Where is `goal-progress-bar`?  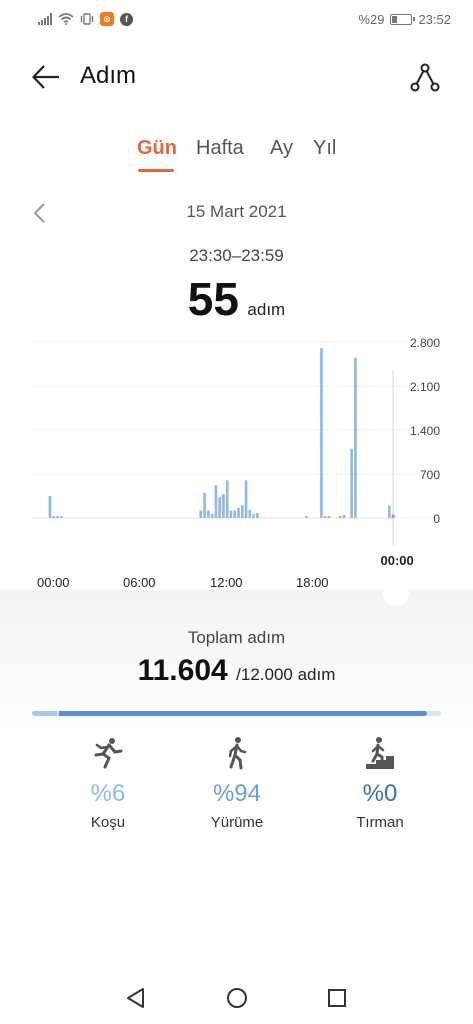
goal-progress-bar is located at coordinates (236, 713).